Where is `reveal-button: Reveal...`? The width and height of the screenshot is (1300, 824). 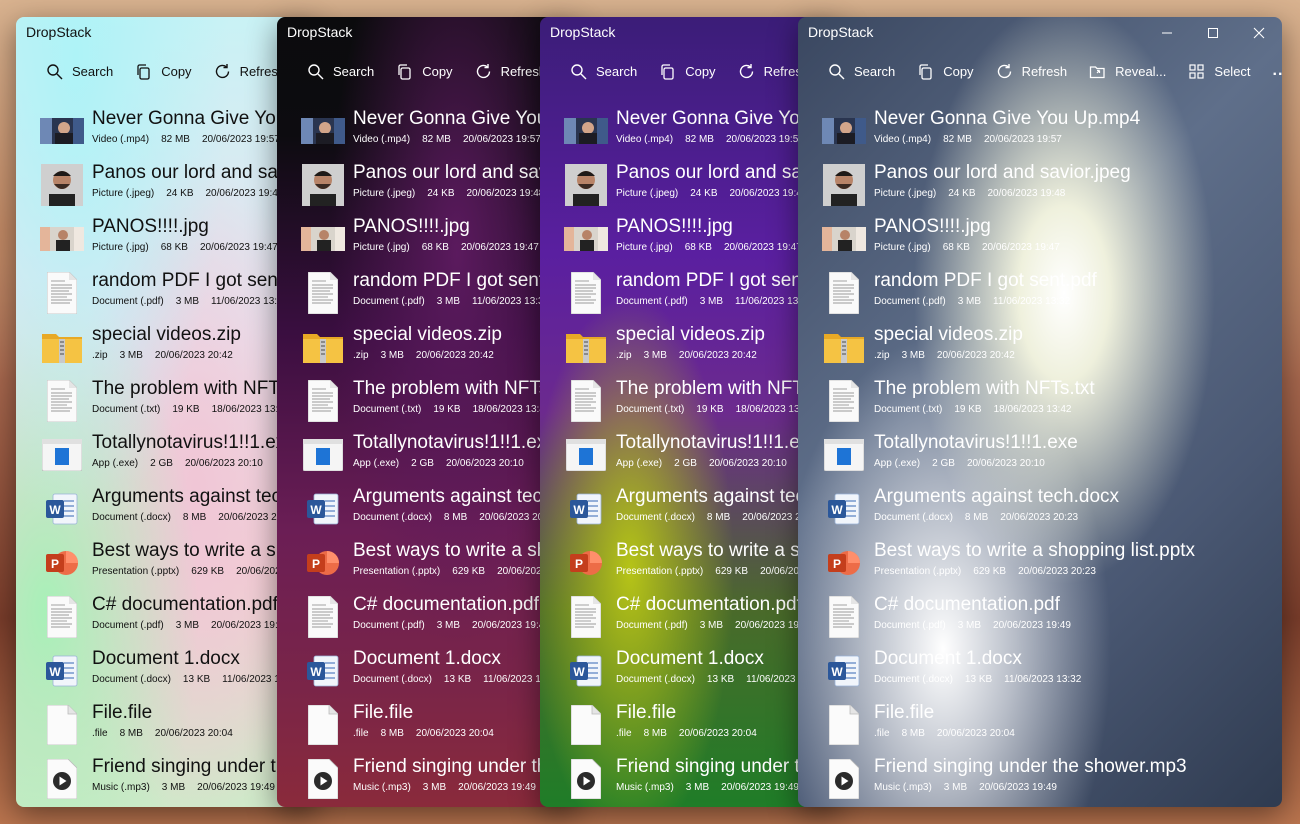
reveal-button: Reveal... is located at coordinates (1128, 71).